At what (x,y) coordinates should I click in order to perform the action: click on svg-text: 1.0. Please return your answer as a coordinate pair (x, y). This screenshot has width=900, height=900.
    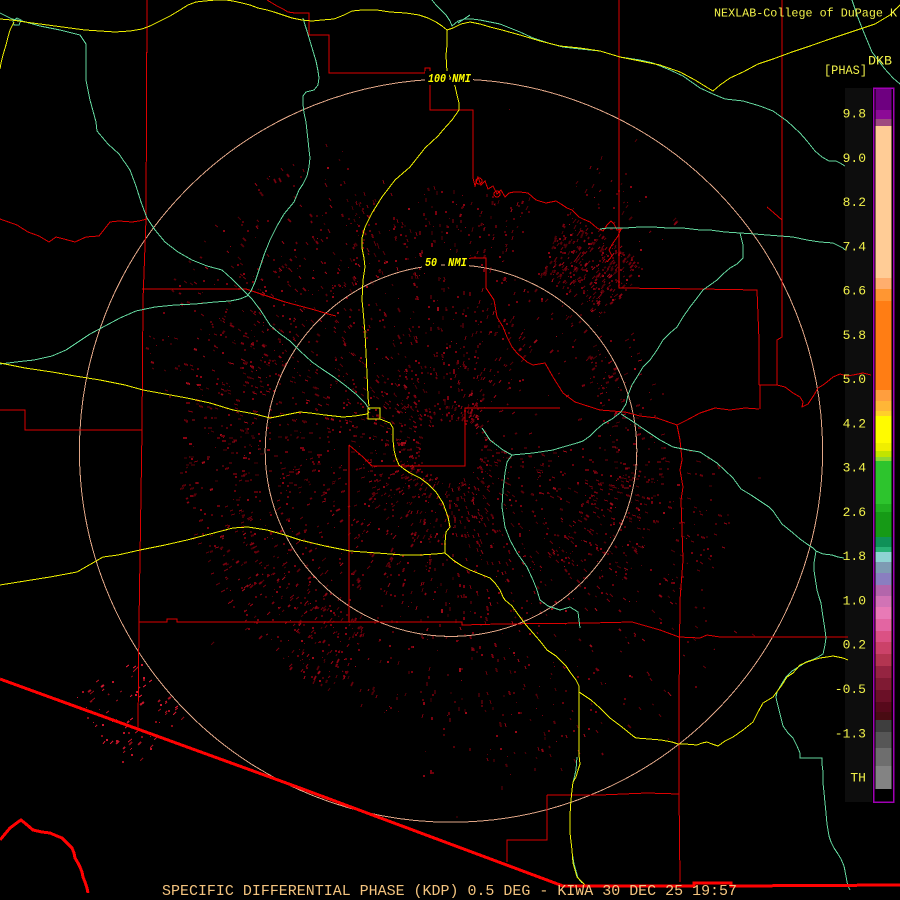
    Looking at the image, I should click on (854, 601).